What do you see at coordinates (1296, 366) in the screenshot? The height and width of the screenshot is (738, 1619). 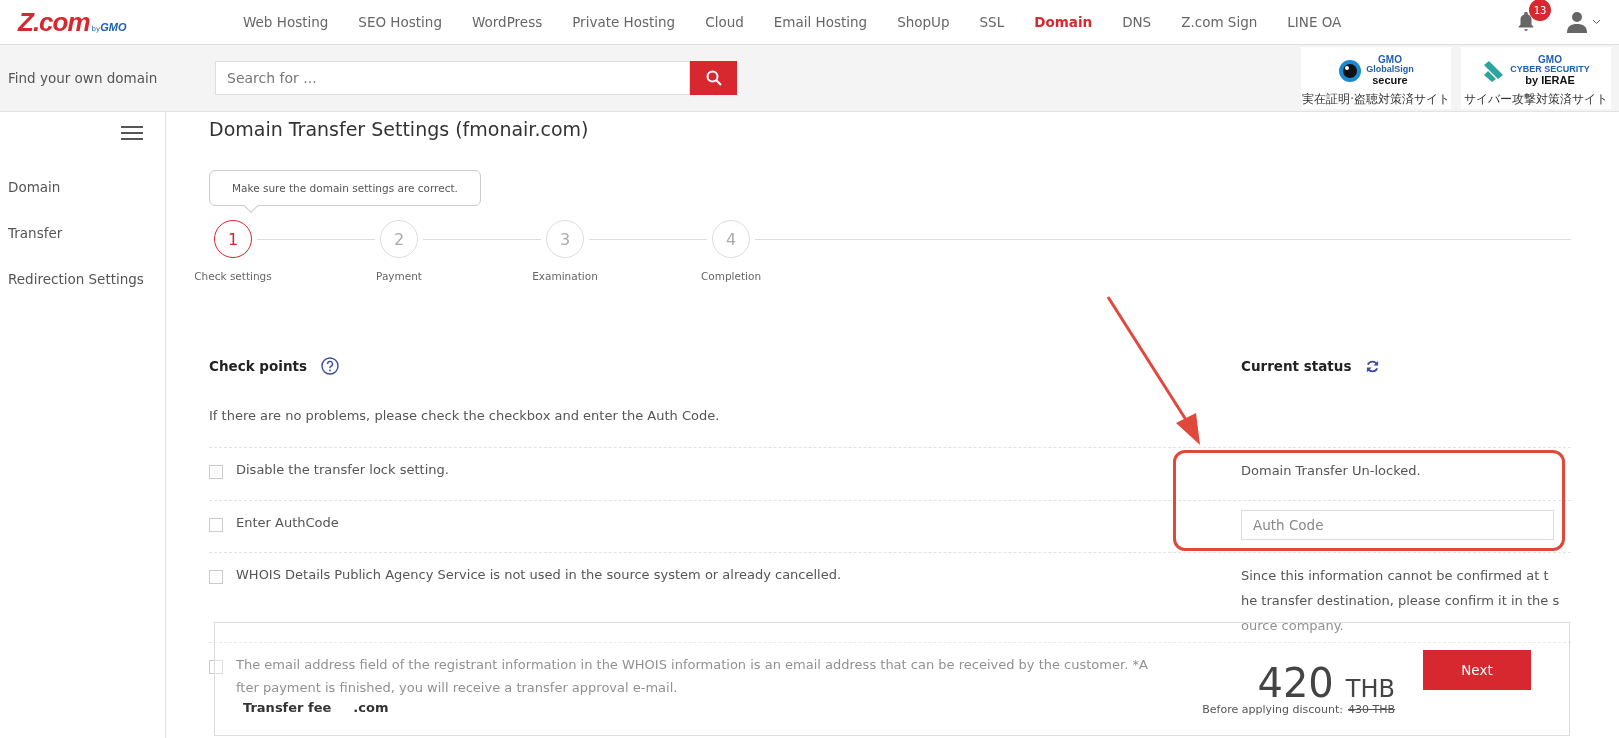 I see `section-title: Current status` at bounding box center [1296, 366].